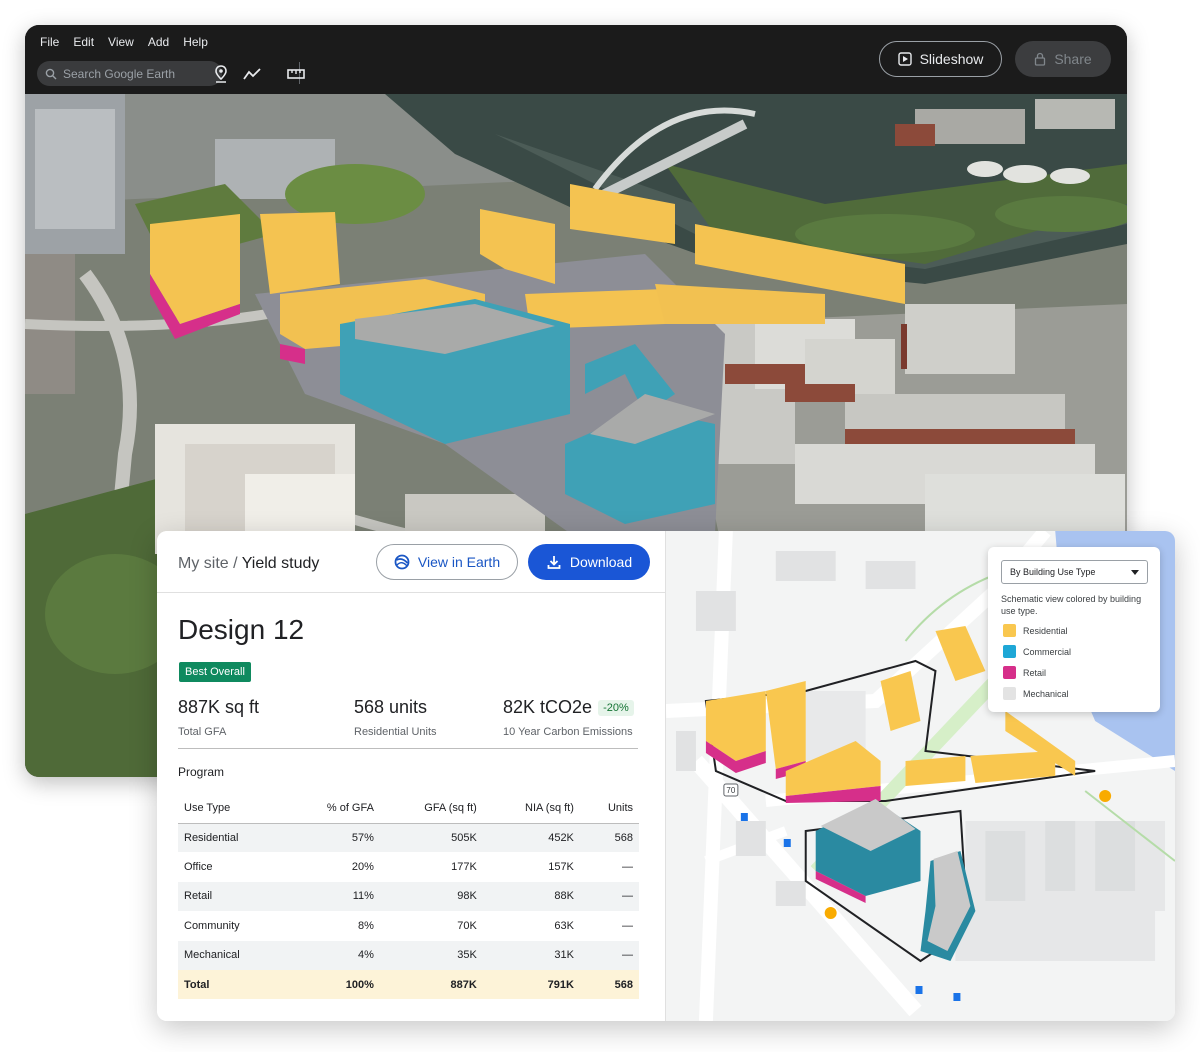 The width and height of the screenshot is (1200, 1052). What do you see at coordinates (1073, 59) in the screenshot?
I see `share-label: Share` at bounding box center [1073, 59].